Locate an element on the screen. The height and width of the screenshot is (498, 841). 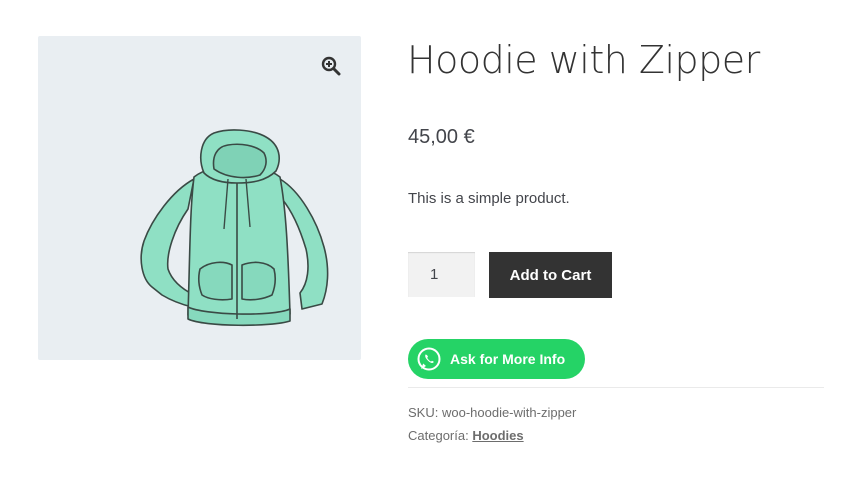
product-title: Hoodie with Zipper is located at coordinates (583, 60).